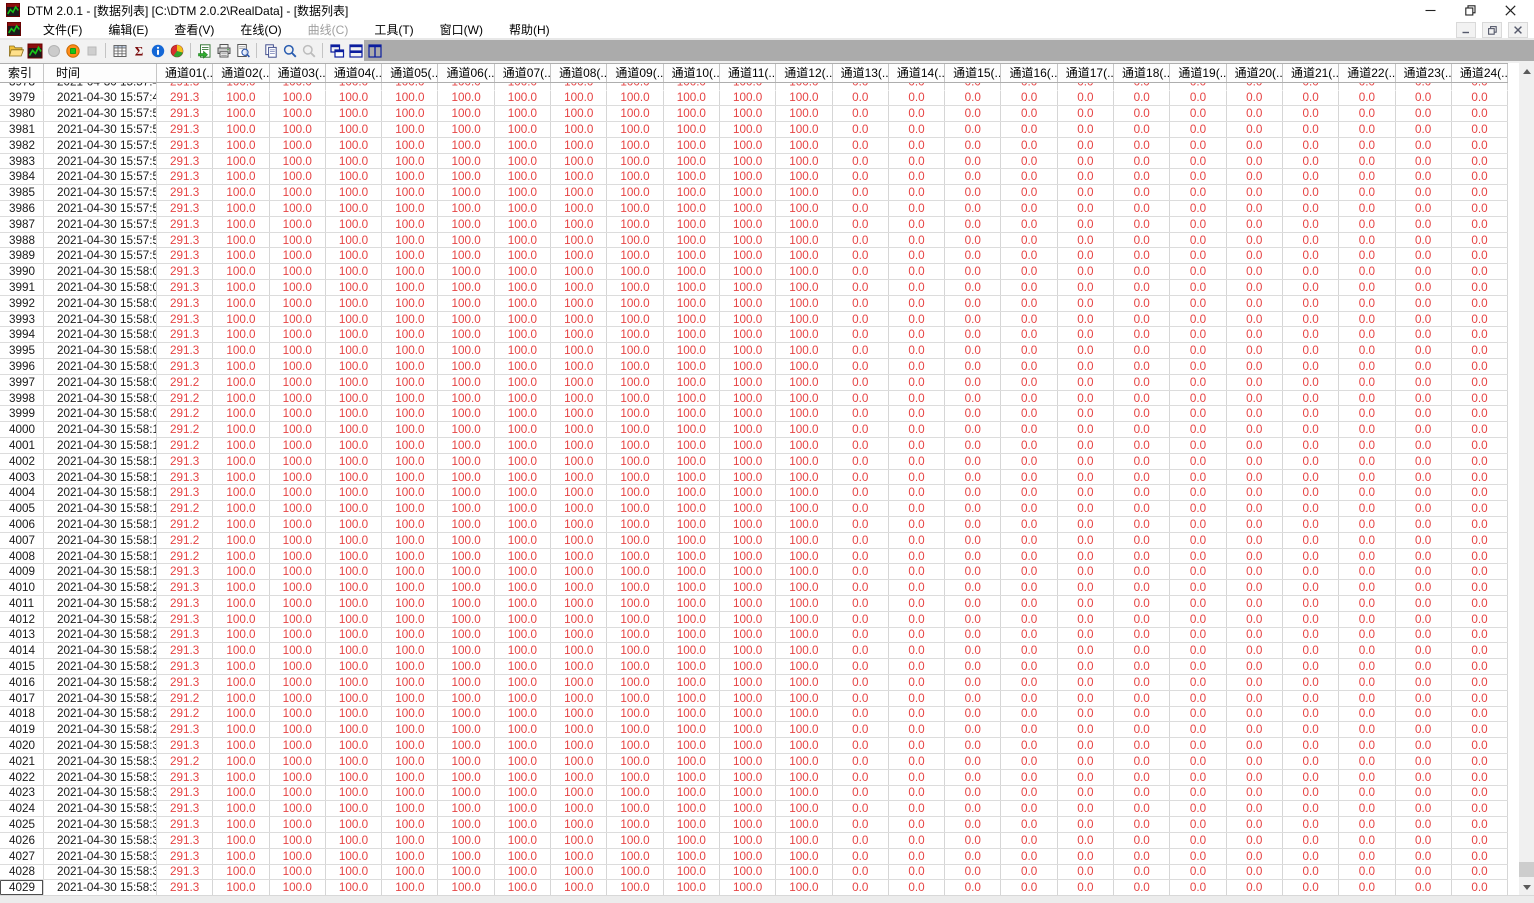  What do you see at coordinates (22, 603) in the screenshot?
I see `cell-index: 4011` at bounding box center [22, 603].